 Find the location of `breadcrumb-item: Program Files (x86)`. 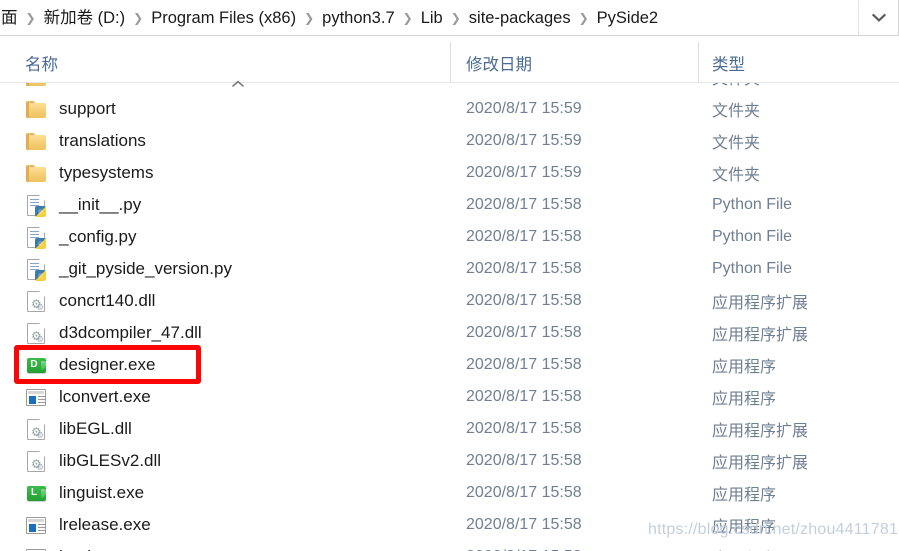

breadcrumb-item: Program Files (x86) is located at coordinates (223, 18).